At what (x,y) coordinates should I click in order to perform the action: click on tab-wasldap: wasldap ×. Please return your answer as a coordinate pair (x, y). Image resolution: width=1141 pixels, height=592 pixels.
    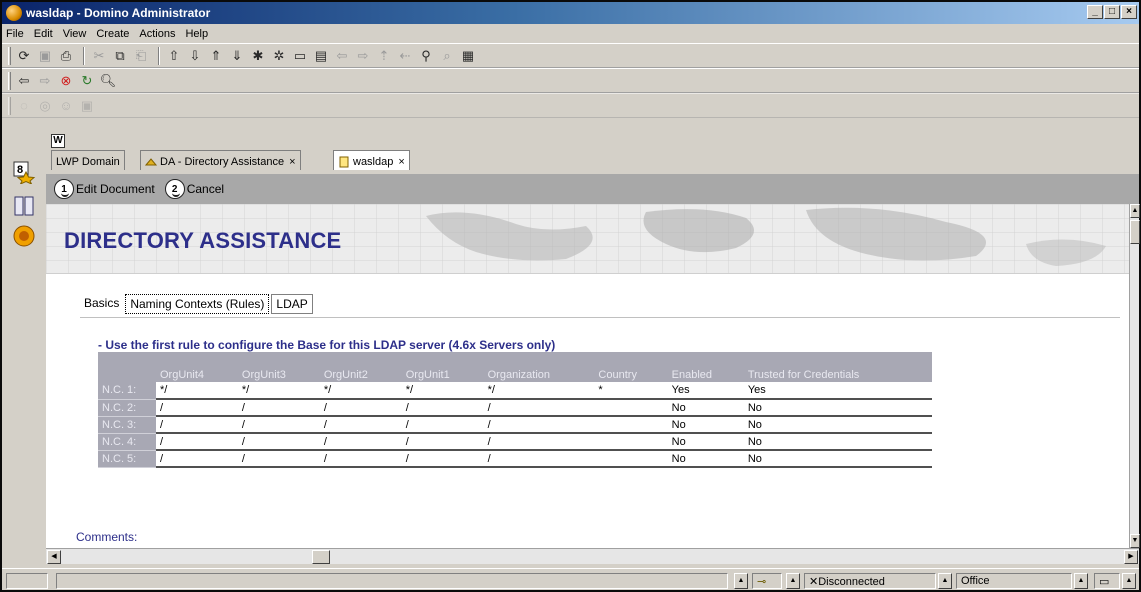
    Looking at the image, I should click on (371, 160).